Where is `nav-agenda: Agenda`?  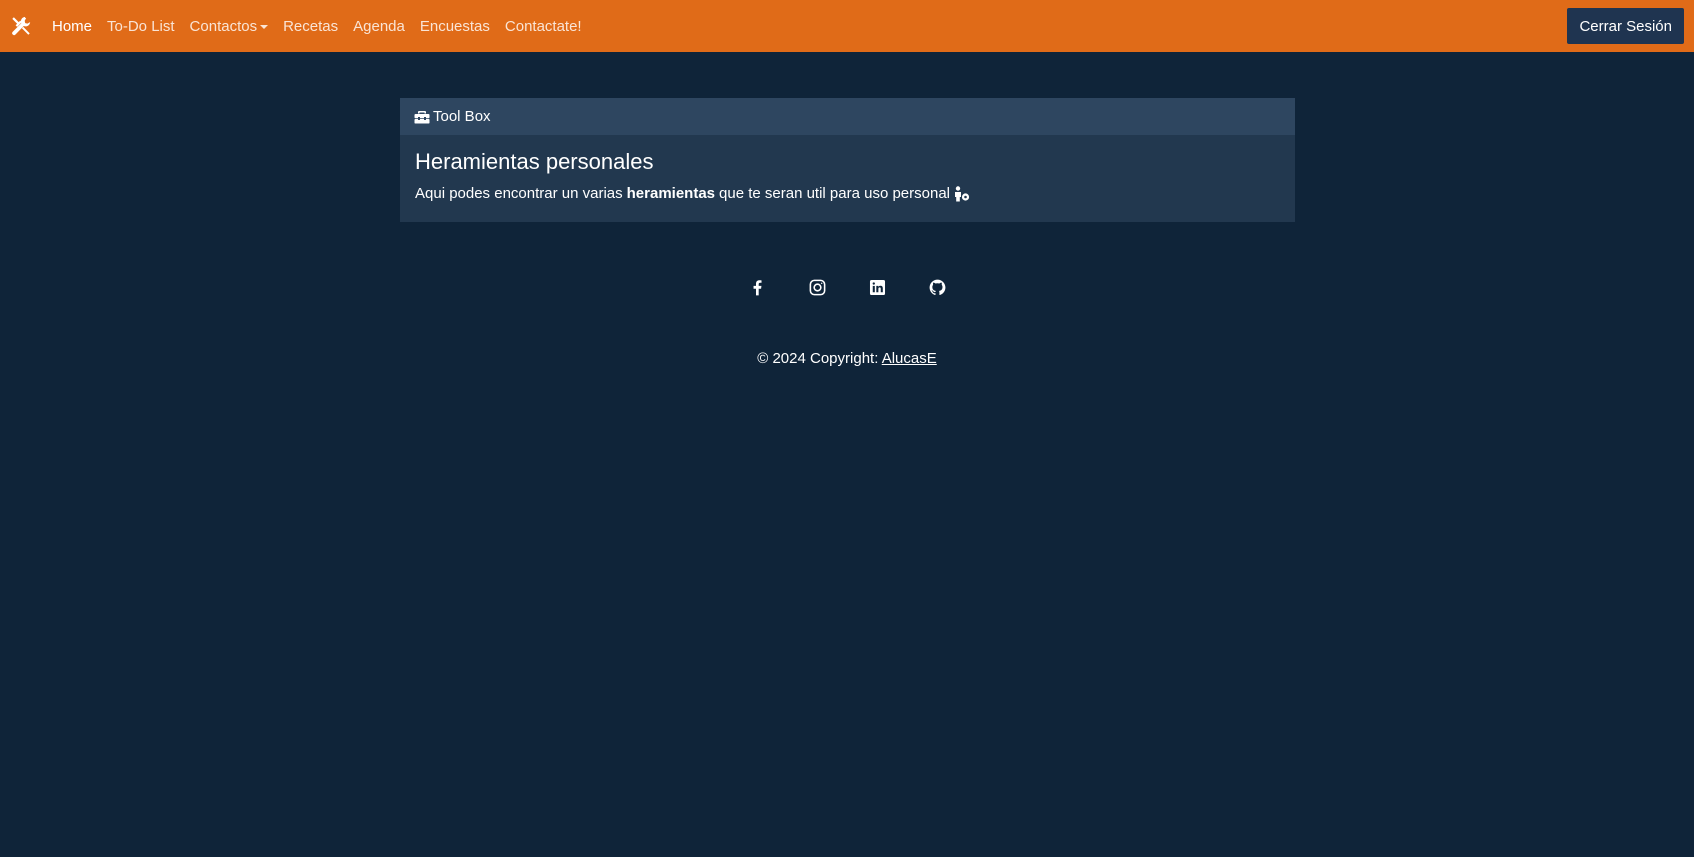
nav-agenda: Agenda is located at coordinates (379, 26).